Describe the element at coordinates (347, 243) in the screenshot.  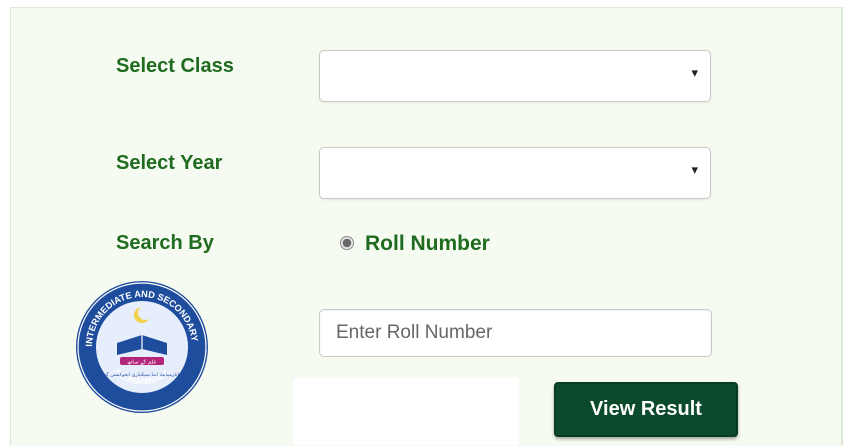
I see `roll-number-radio` at that location.